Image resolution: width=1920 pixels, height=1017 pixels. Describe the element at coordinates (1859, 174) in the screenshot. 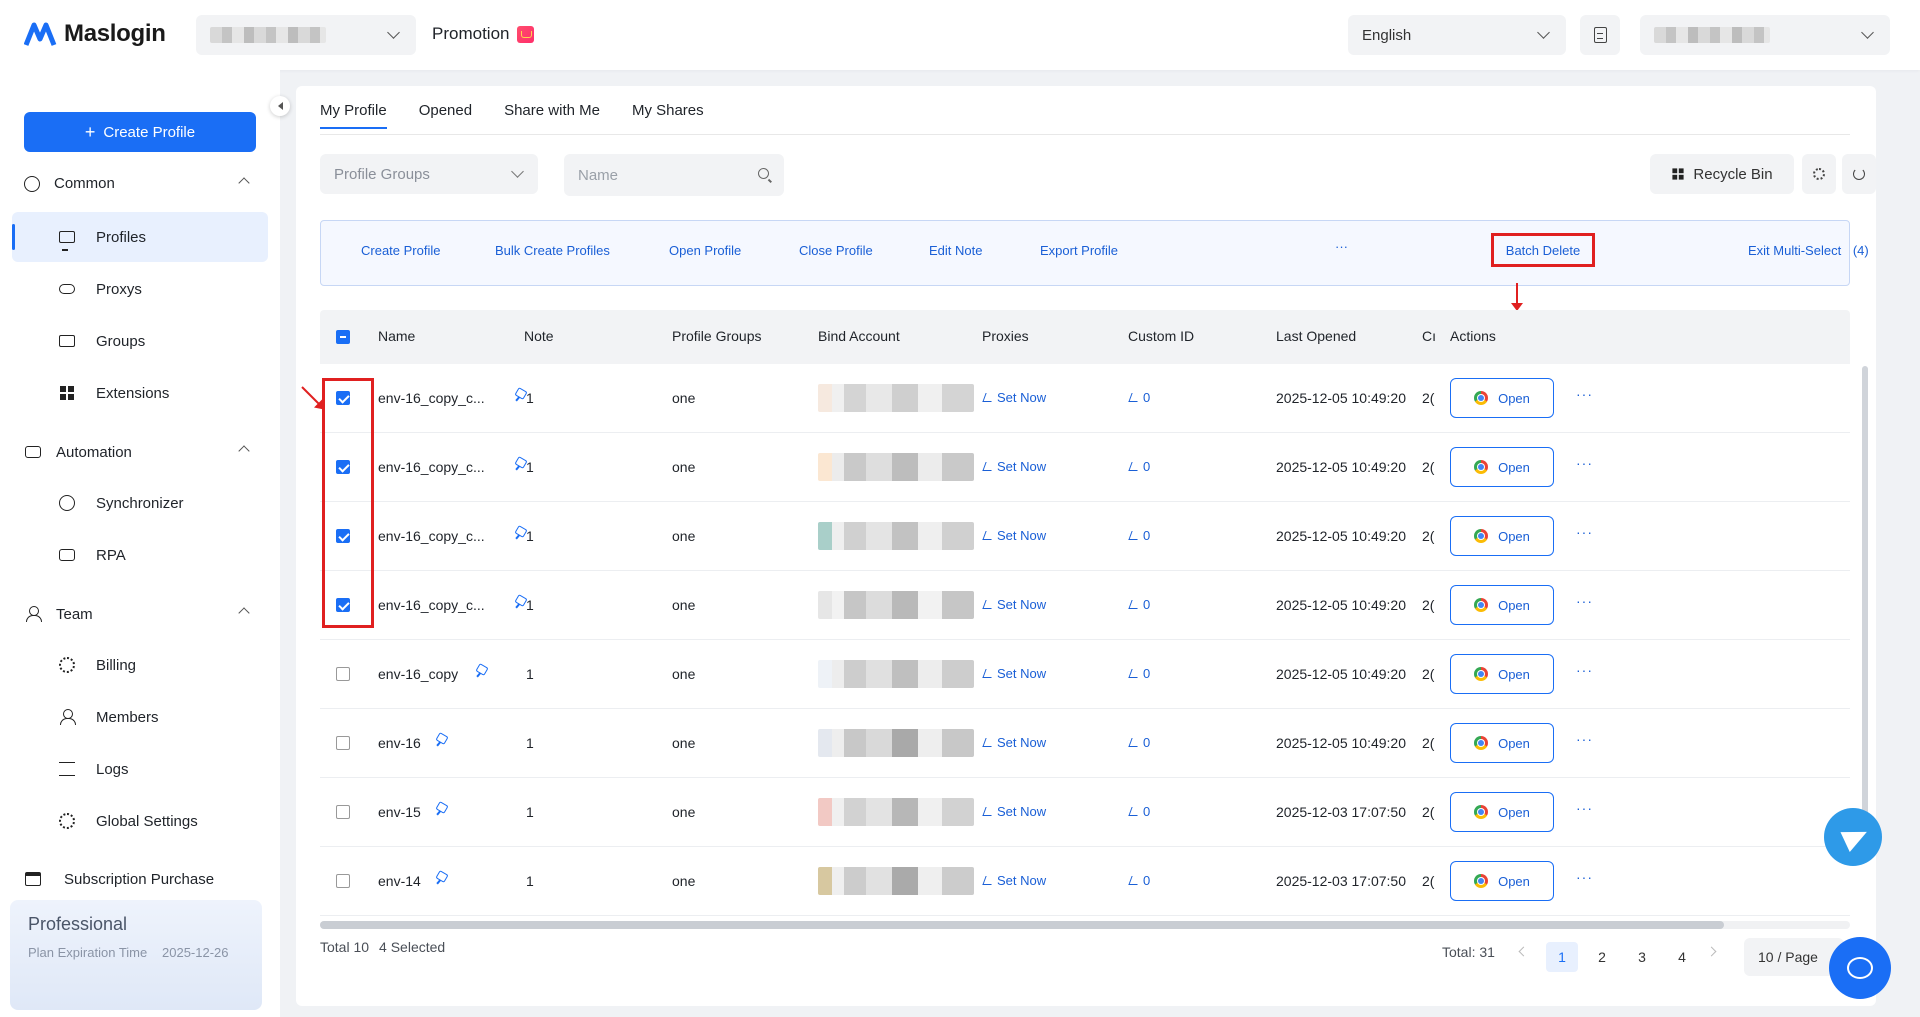

I see `refresh-button` at that location.